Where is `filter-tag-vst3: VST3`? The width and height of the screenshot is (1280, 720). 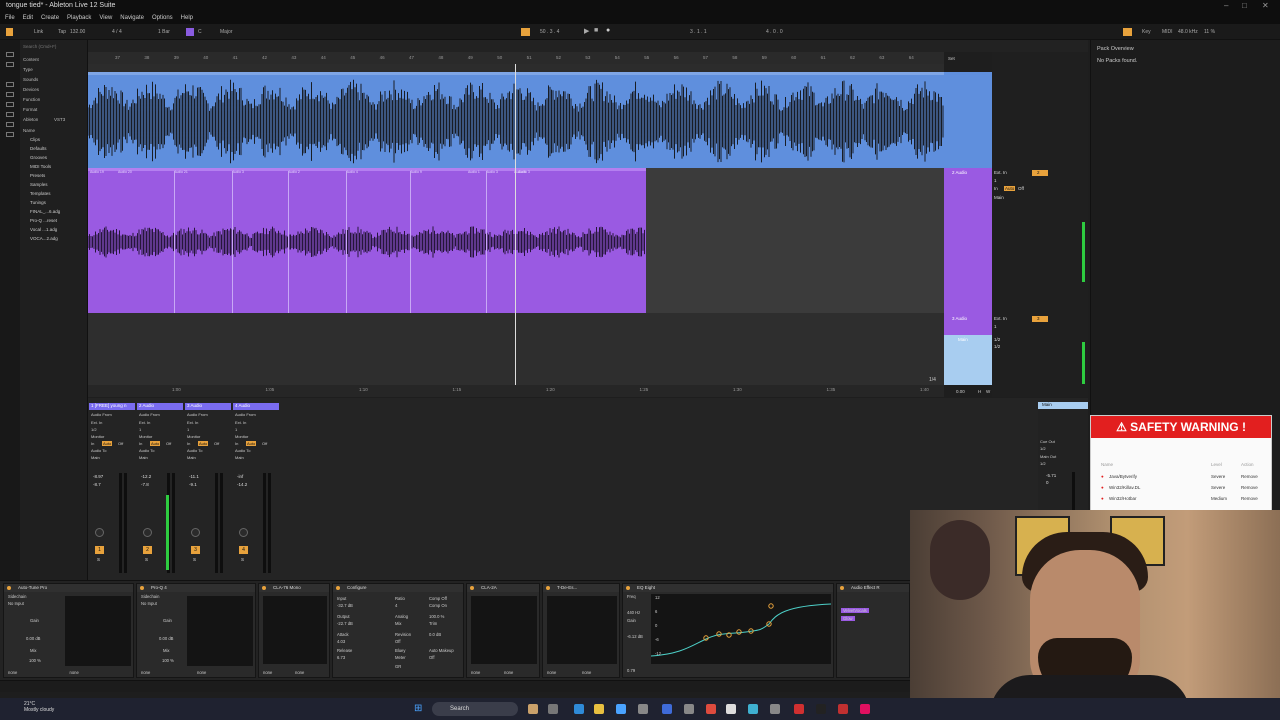
filter-tag-vst3: VST3 is located at coordinates (59, 119).